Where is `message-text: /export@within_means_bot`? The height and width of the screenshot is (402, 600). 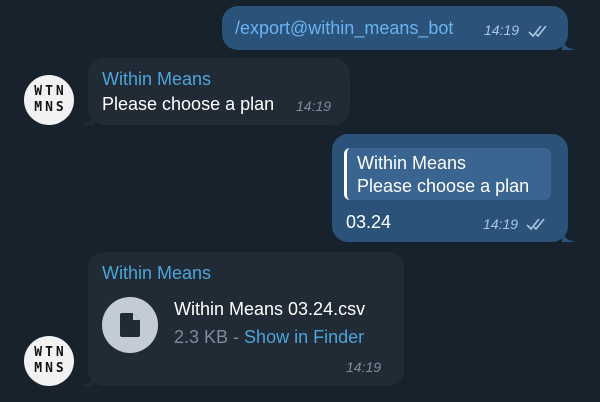
message-text: /export@within_means_bot is located at coordinates (344, 28).